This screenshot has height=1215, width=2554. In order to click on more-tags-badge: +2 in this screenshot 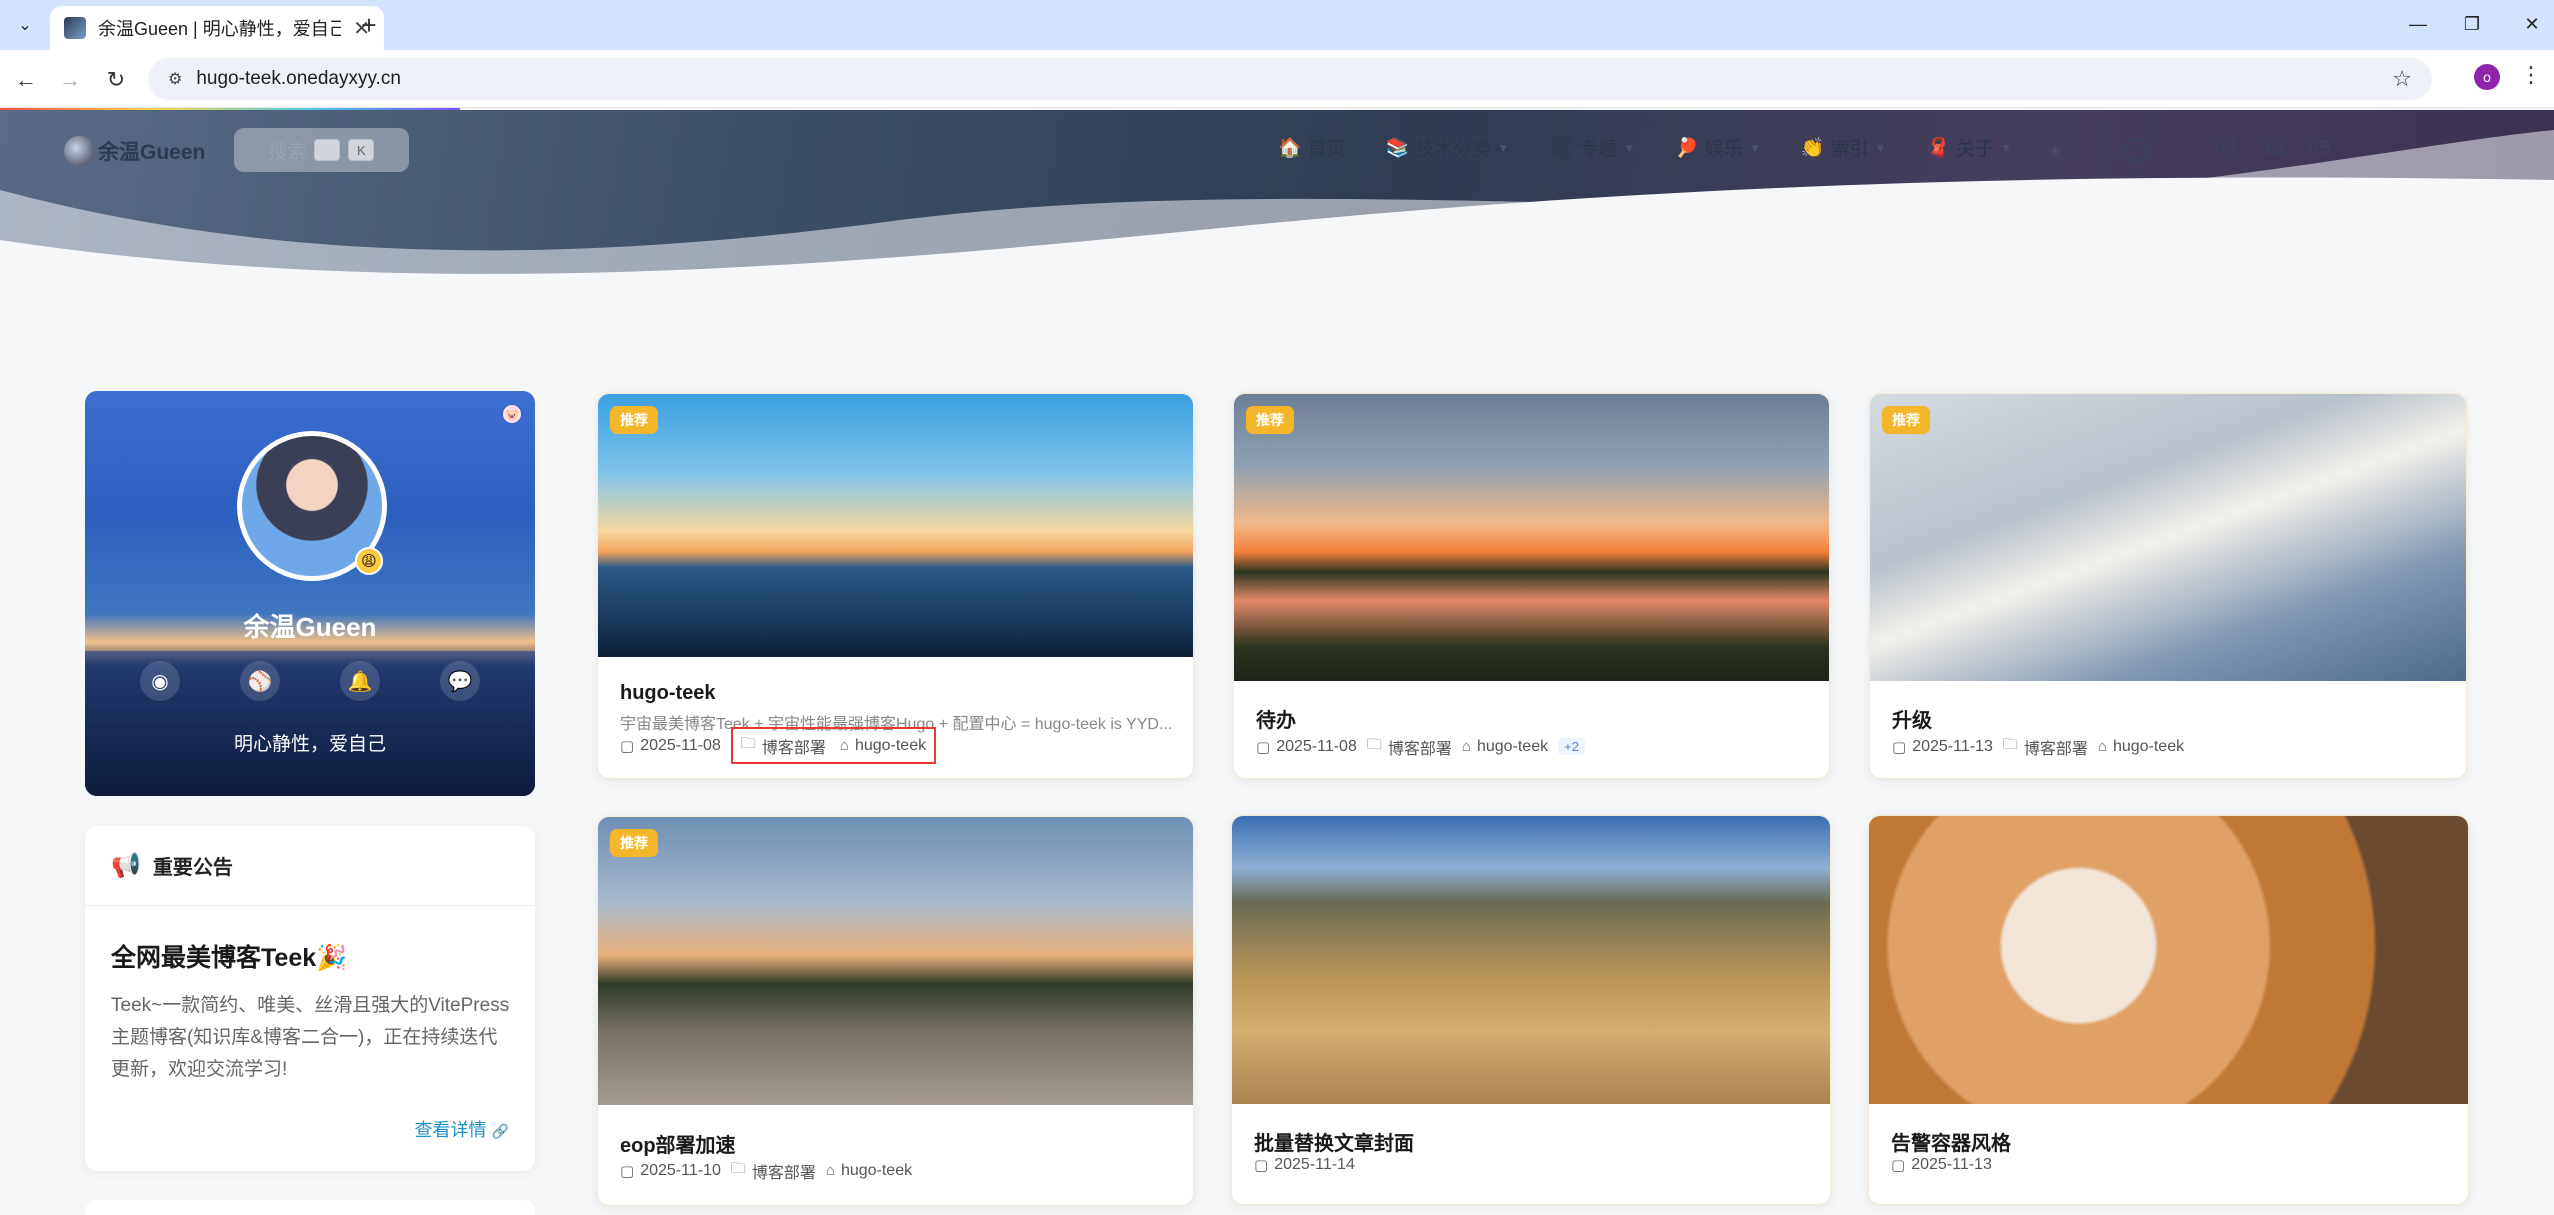, I will do `click(1571, 746)`.